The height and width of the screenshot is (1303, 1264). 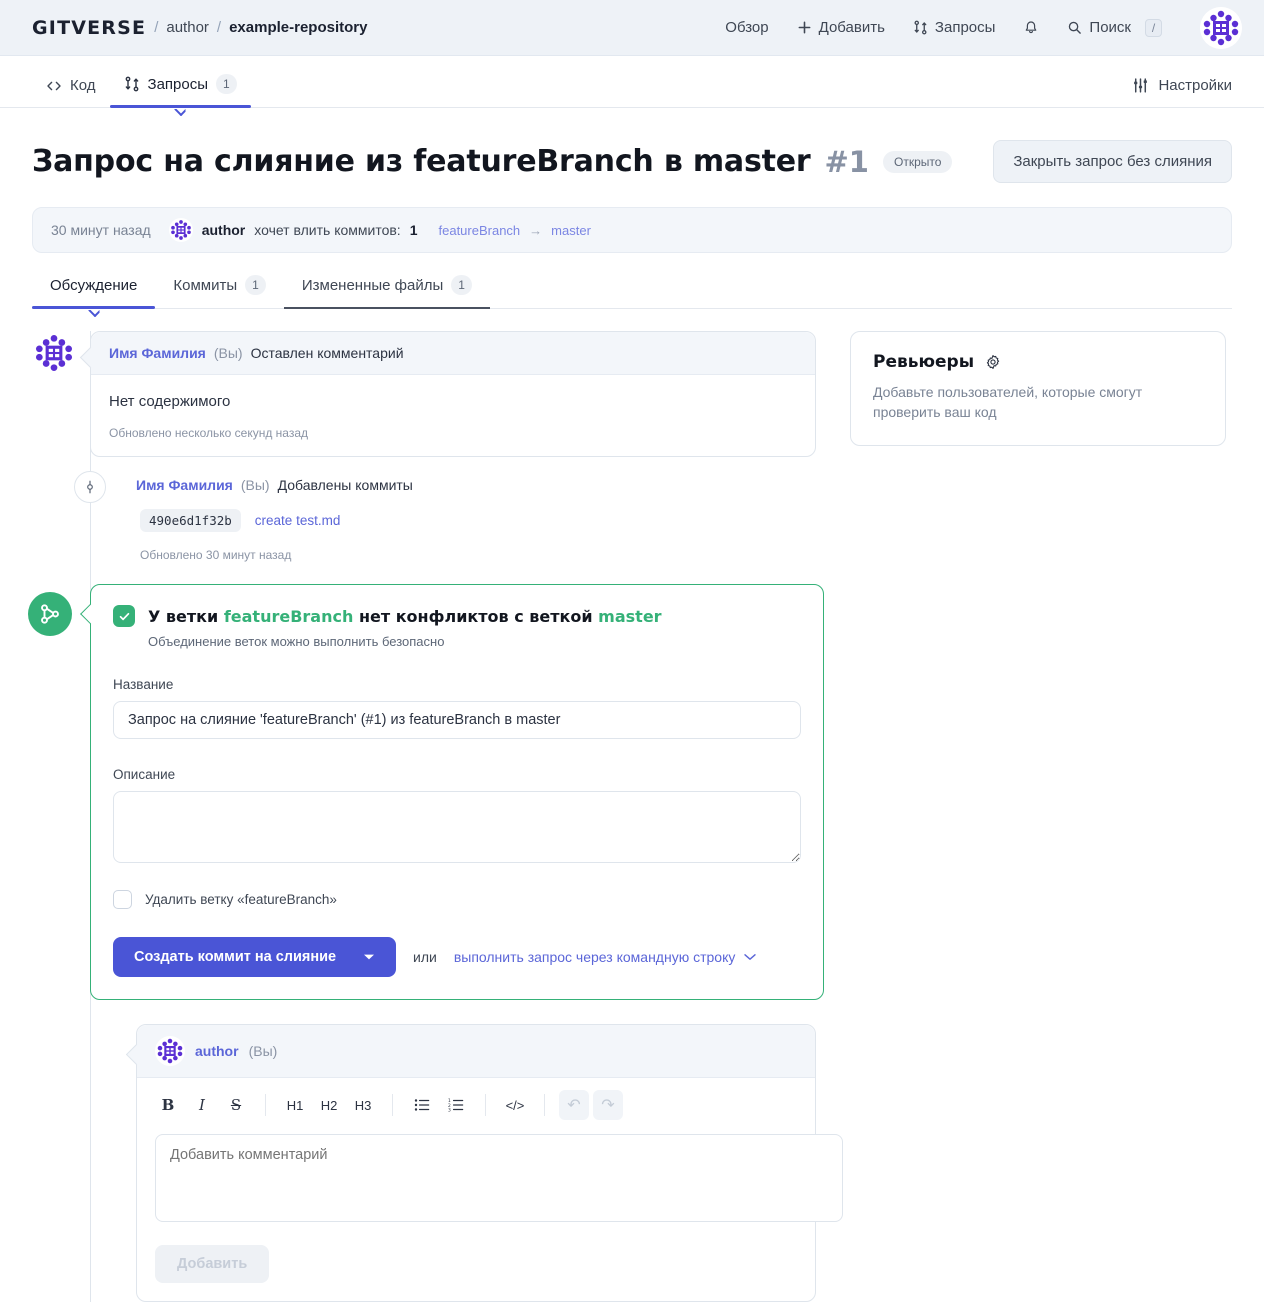 I want to click on active-subtab-caret, so click(x=93, y=313).